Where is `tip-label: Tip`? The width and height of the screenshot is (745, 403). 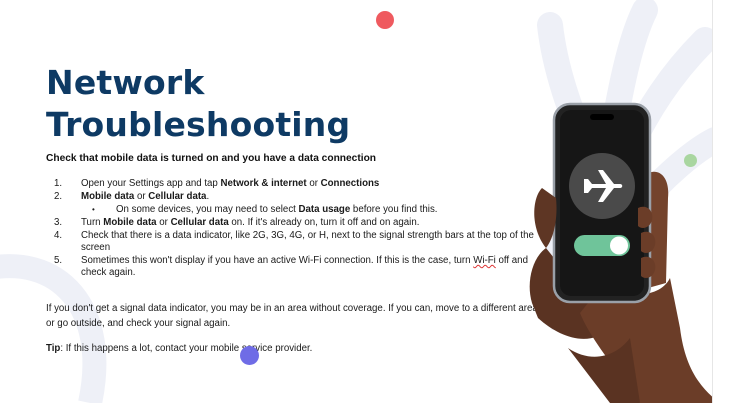 tip-label: Tip is located at coordinates (53, 348).